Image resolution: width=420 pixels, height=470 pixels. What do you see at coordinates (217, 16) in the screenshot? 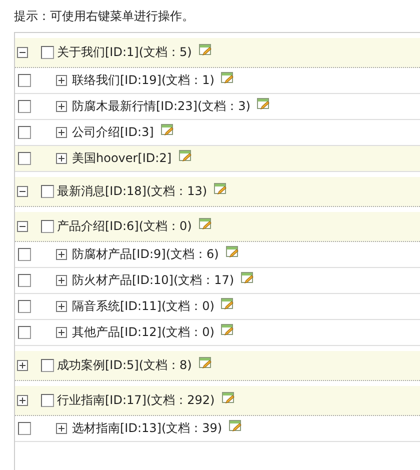
I see `hint-text: 提示：可使用右键菜单进行操作。` at bounding box center [217, 16].